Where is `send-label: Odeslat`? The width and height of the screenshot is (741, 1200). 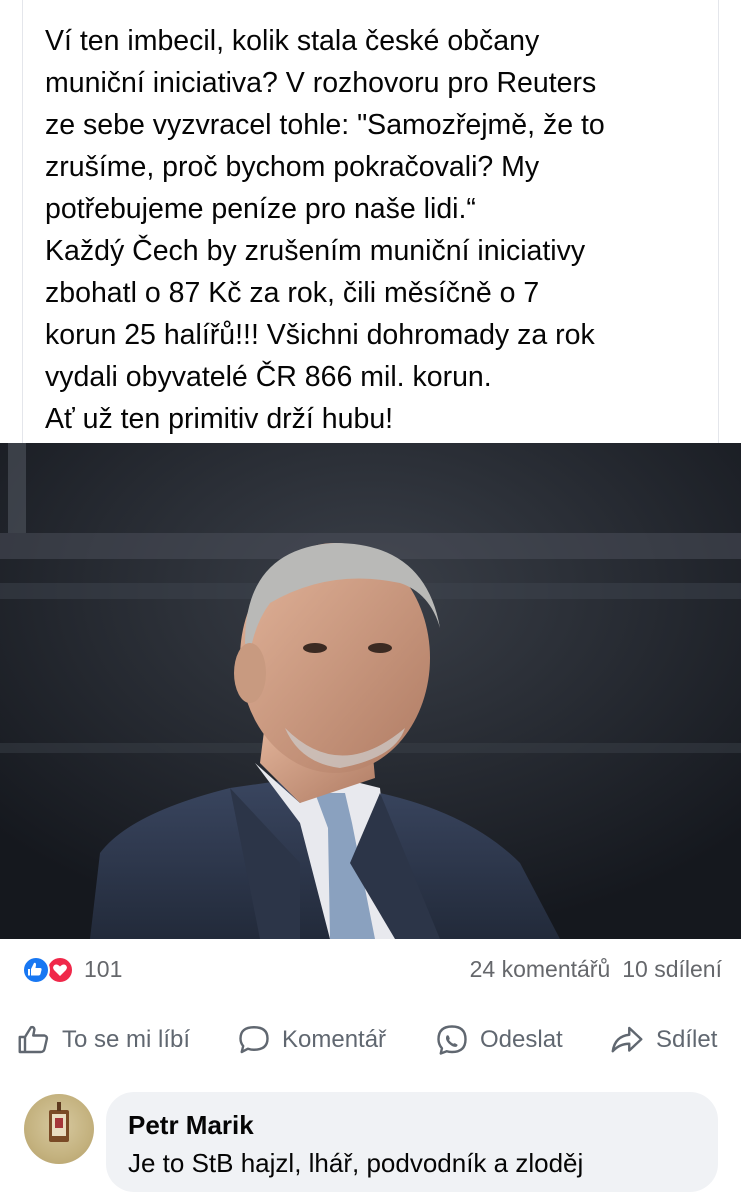 send-label: Odeslat is located at coordinates (521, 1039).